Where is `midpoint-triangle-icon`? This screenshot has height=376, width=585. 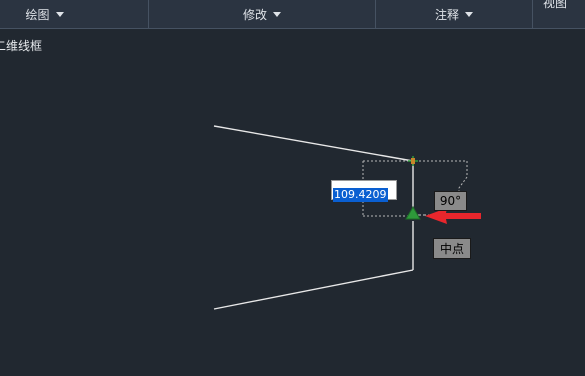
midpoint-triangle-icon is located at coordinates (413, 213).